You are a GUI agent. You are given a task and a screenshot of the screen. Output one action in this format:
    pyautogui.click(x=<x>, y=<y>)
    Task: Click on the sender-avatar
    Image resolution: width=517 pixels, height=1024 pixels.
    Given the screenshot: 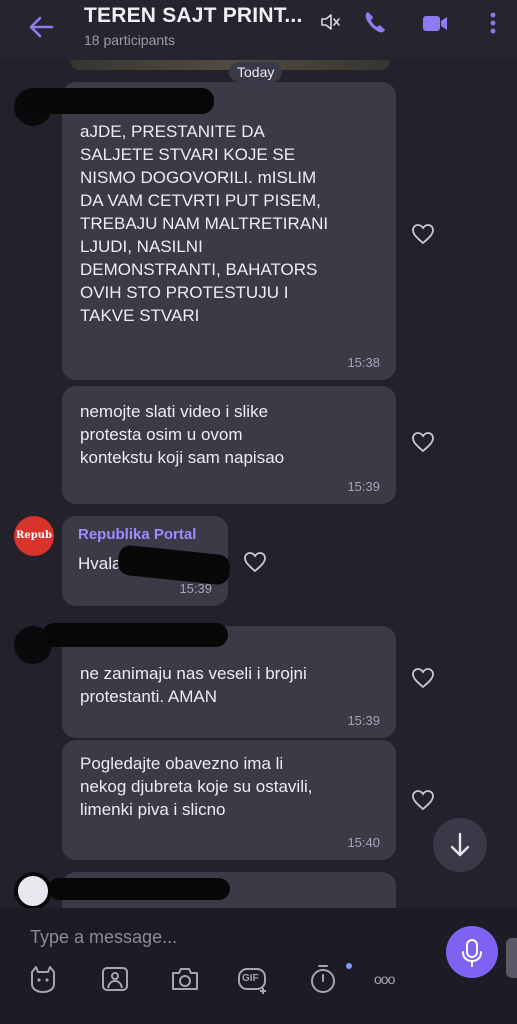 What is the action you would take?
    pyautogui.click(x=33, y=890)
    